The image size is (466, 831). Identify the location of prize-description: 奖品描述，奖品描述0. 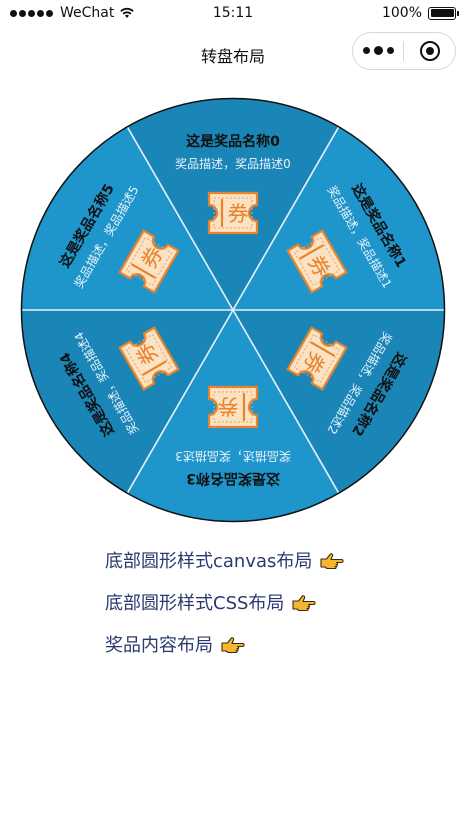
(233, 164).